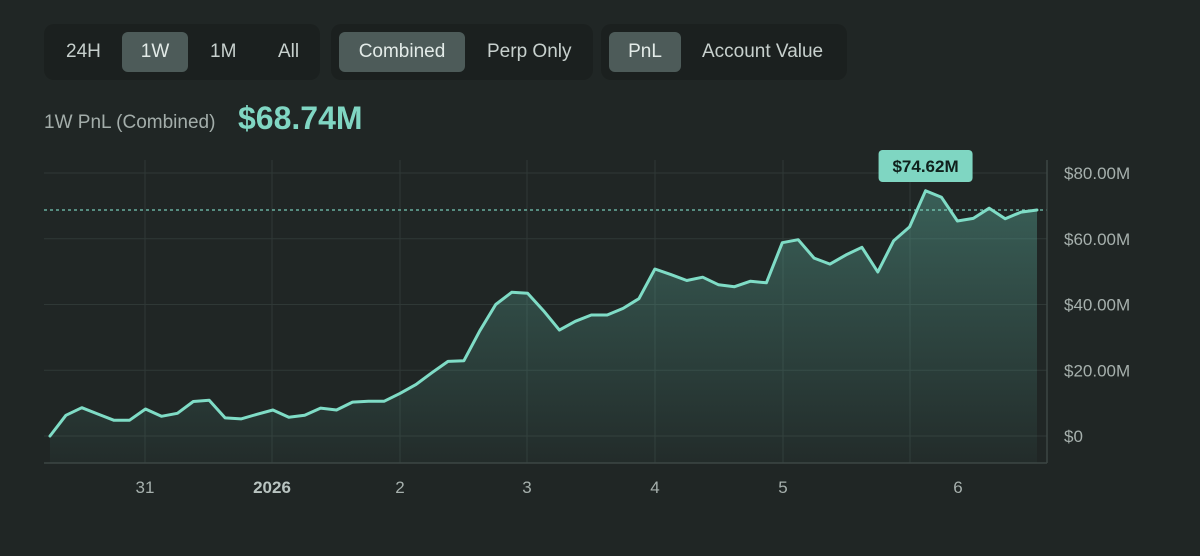 Image resolution: width=1200 pixels, height=556 pixels. What do you see at coordinates (1073, 436) in the screenshot?
I see `y-tick-label: $0` at bounding box center [1073, 436].